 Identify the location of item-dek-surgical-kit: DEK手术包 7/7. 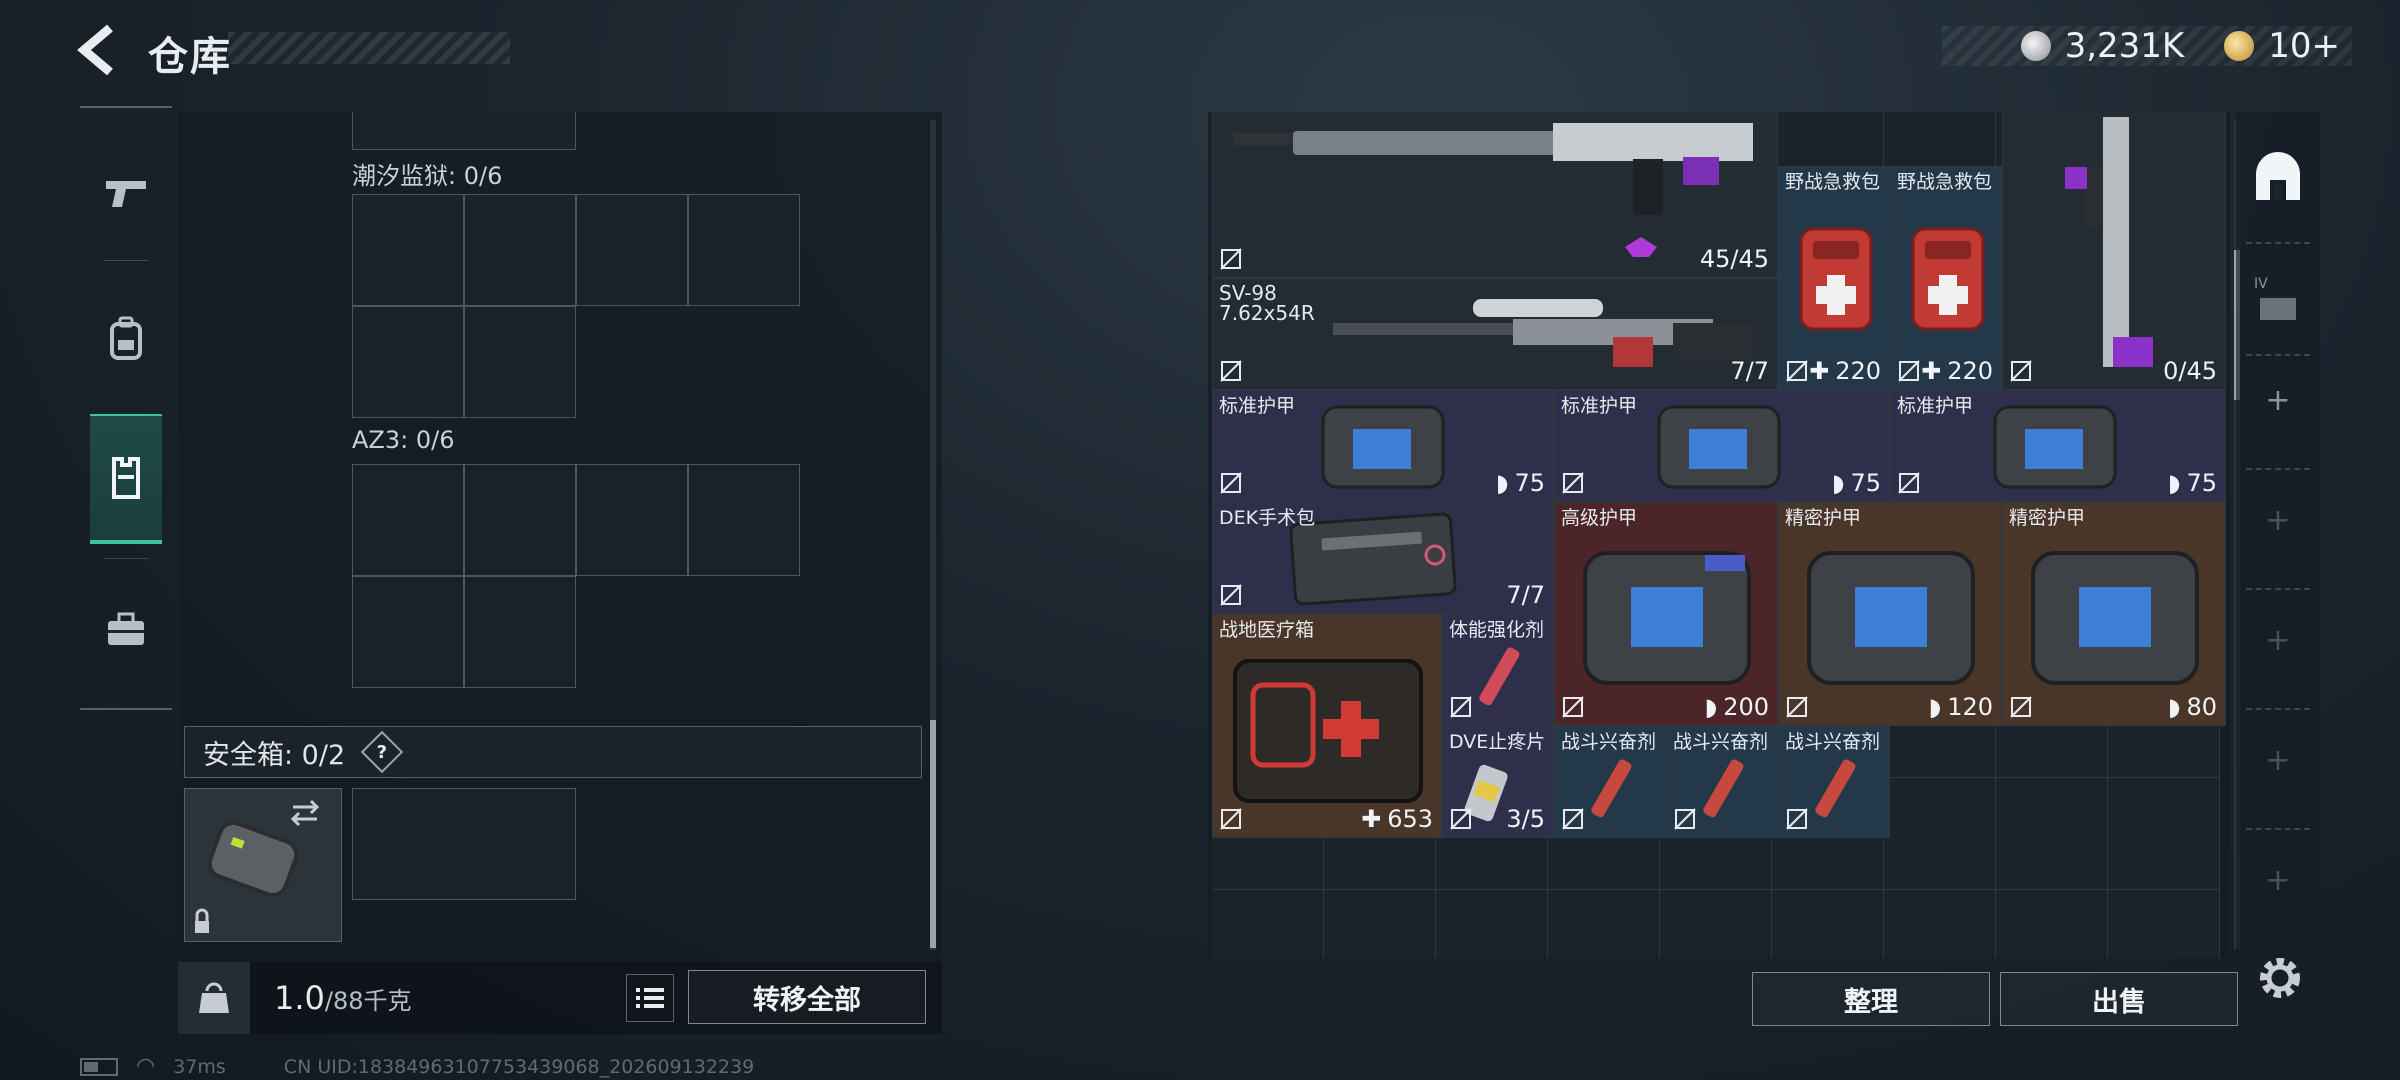
(1383, 558).